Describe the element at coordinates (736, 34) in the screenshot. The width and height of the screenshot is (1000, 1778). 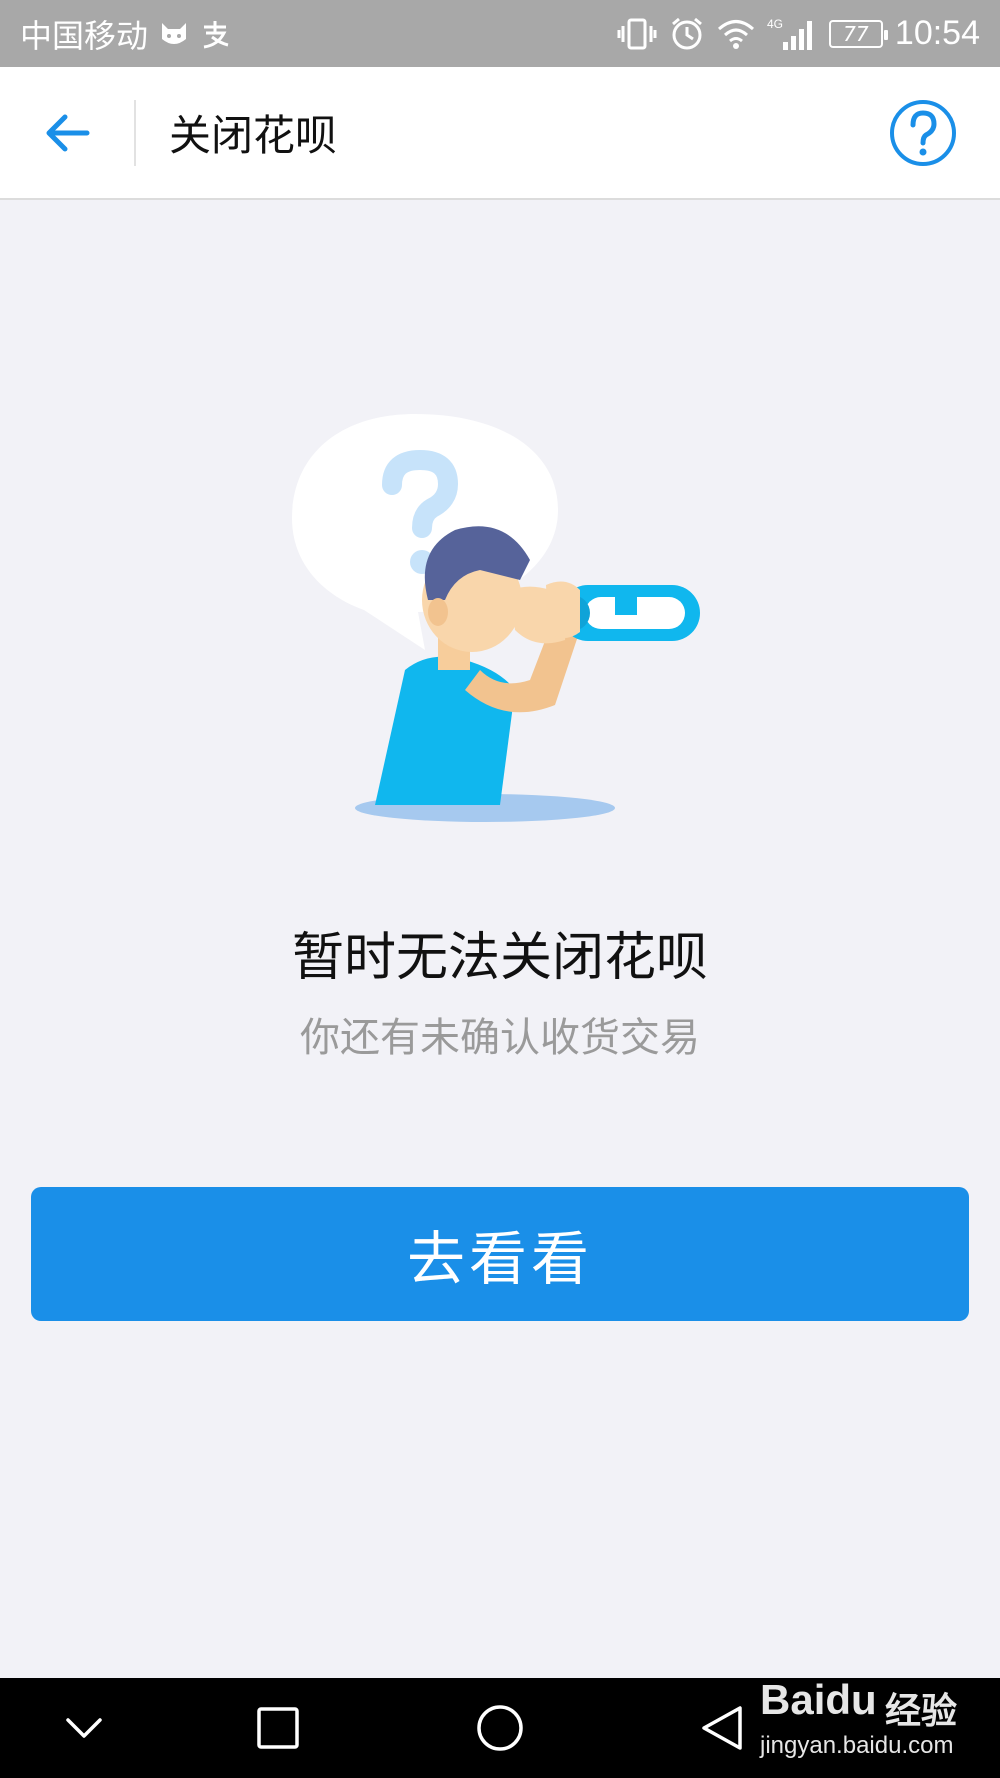
I see `wifi-icon` at that location.